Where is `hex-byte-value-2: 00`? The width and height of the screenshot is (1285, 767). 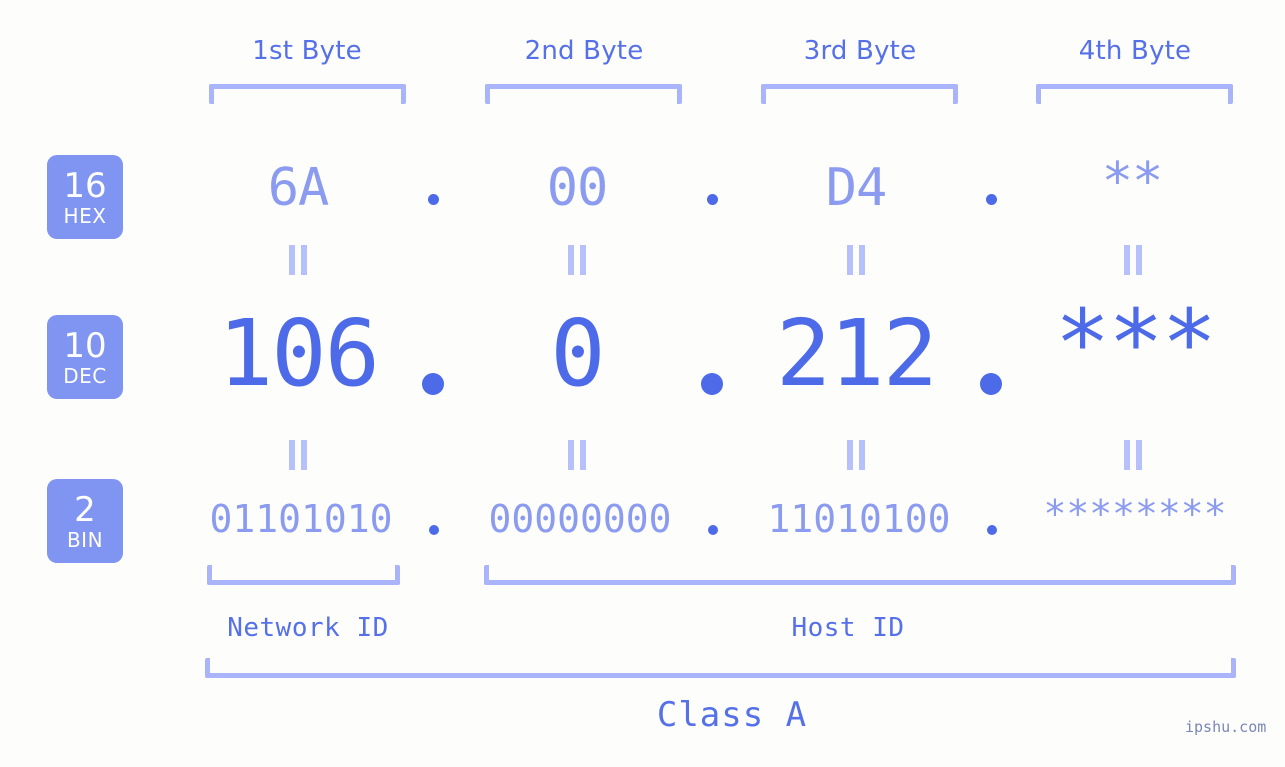
hex-byte-value-2: 00 is located at coordinates (577, 188).